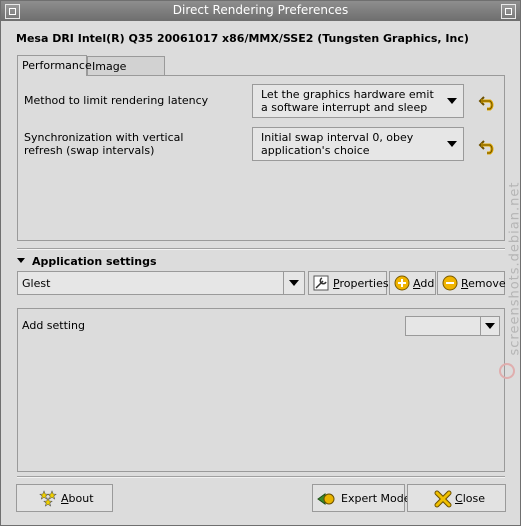 This screenshot has width=521, height=526. Describe the element at coordinates (470, 498) in the screenshot. I see `close-label: Close` at that location.